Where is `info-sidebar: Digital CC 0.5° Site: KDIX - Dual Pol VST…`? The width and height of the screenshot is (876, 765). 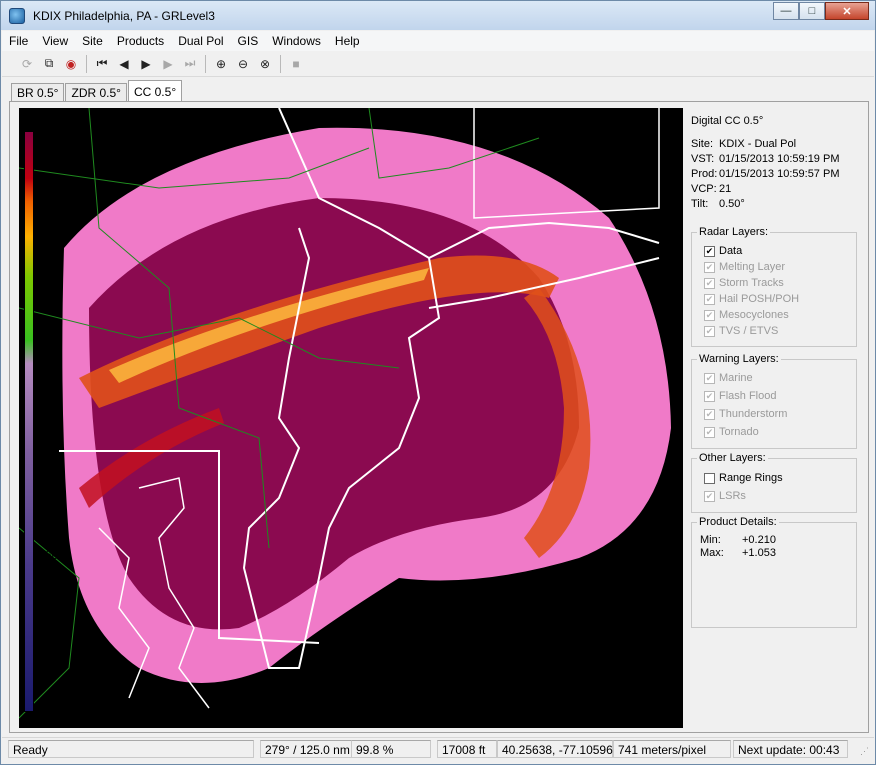 info-sidebar: Digital CC 0.5° Site: KDIX - Dual Pol VST… is located at coordinates (776, 371).